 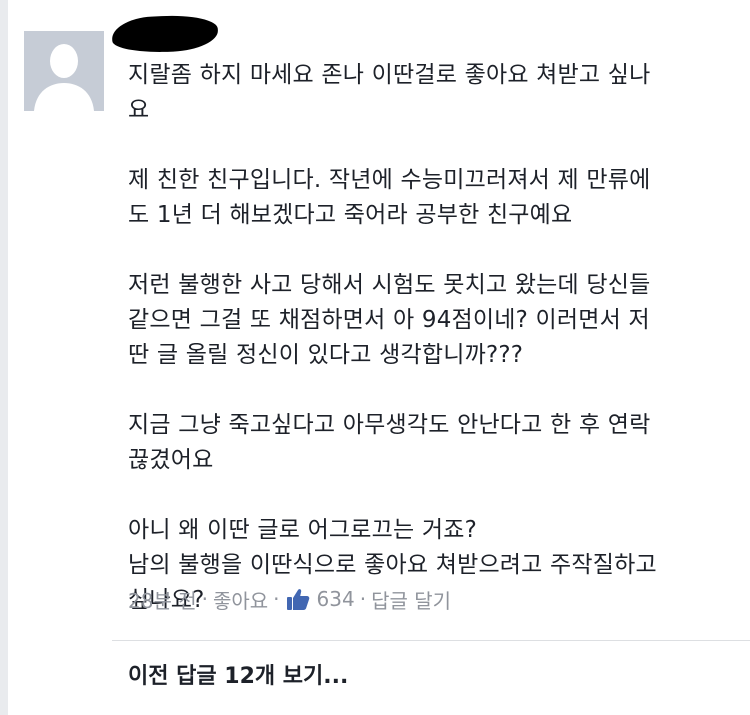 I want to click on comment-paragraph: 지금 그냥 죽고싶다고 아무생각도 안난다고 한 후 연락 끊겼어요, so click(x=389, y=442).